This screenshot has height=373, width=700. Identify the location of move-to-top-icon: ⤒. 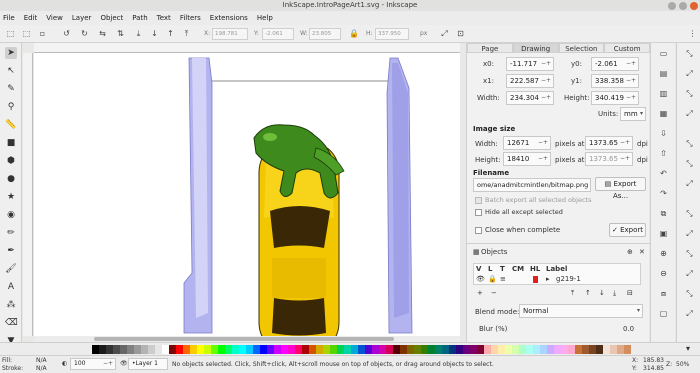
(572, 293).